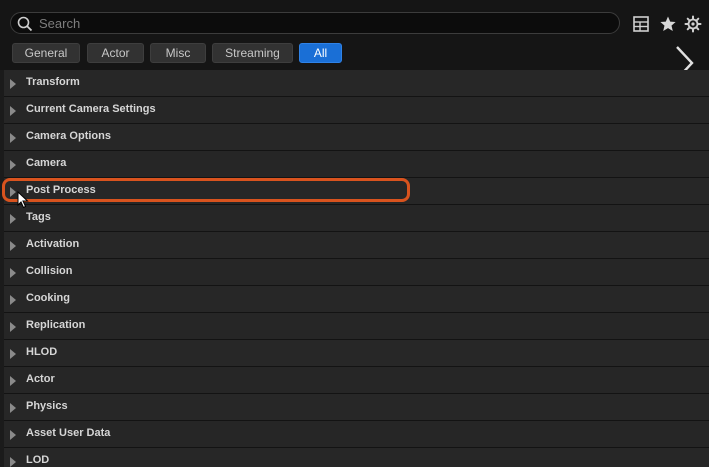 The width and height of the screenshot is (709, 467). Describe the element at coordinates (356, 218) in the screenshot. I see `category-tags: Tags` at that location.